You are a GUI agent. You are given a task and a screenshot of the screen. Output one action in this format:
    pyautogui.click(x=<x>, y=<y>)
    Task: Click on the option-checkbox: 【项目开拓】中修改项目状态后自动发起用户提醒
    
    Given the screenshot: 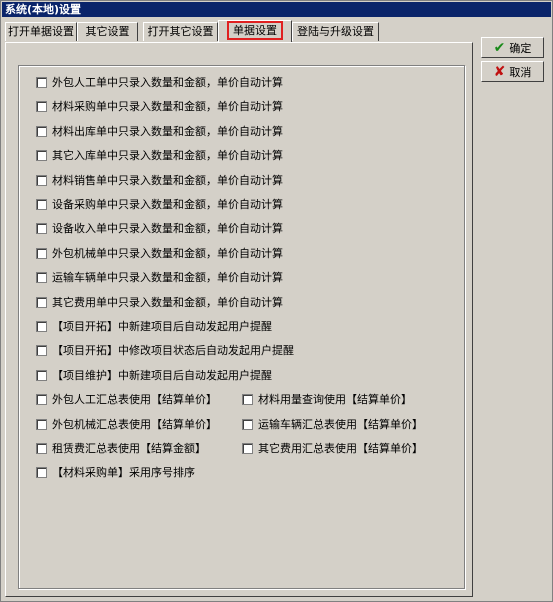 What is the action you would take?
    pyautogui.click(x=165, y=350)
    